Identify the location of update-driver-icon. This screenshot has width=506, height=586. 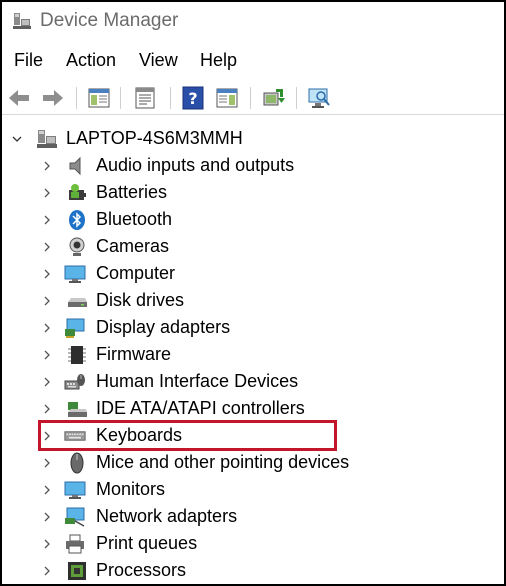
(273, 98).